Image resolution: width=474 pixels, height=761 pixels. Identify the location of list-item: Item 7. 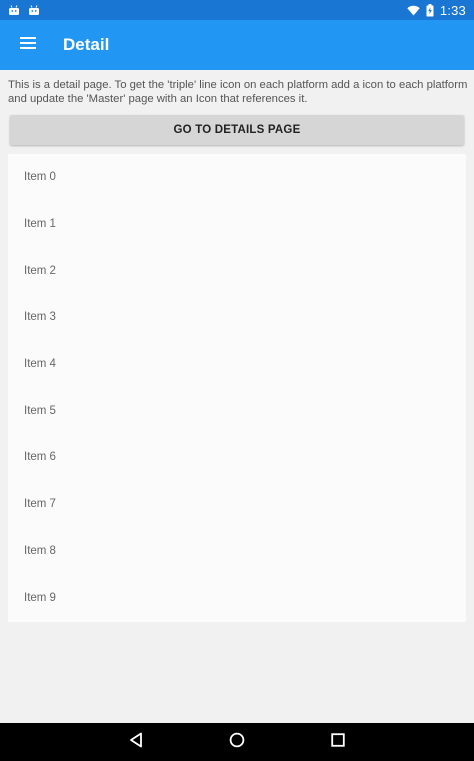
(237, 504).